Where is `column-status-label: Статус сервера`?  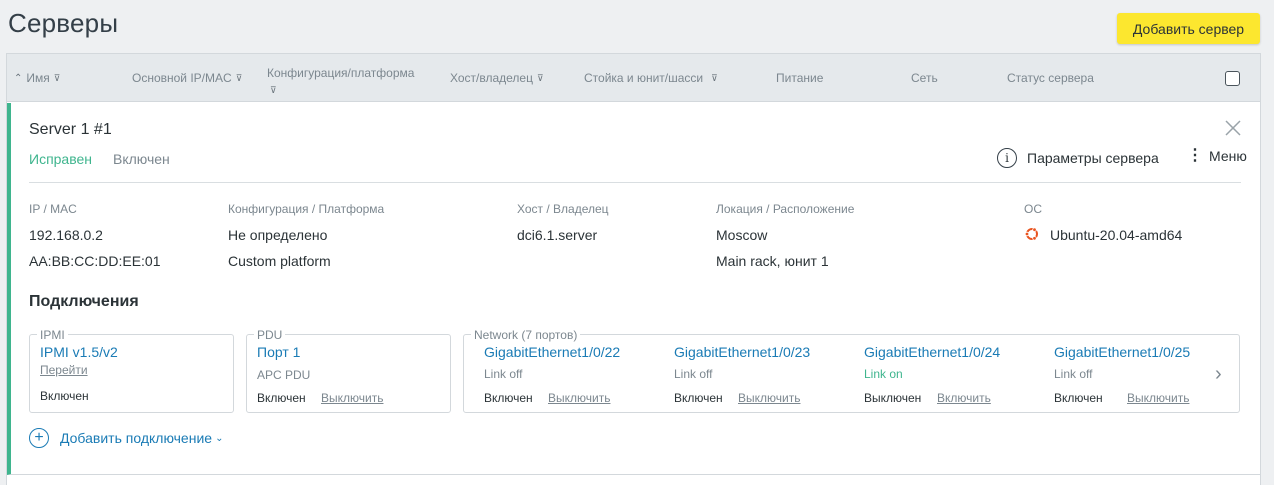 column-status-label: Статус сервера is located at coordinates (1050, 78).